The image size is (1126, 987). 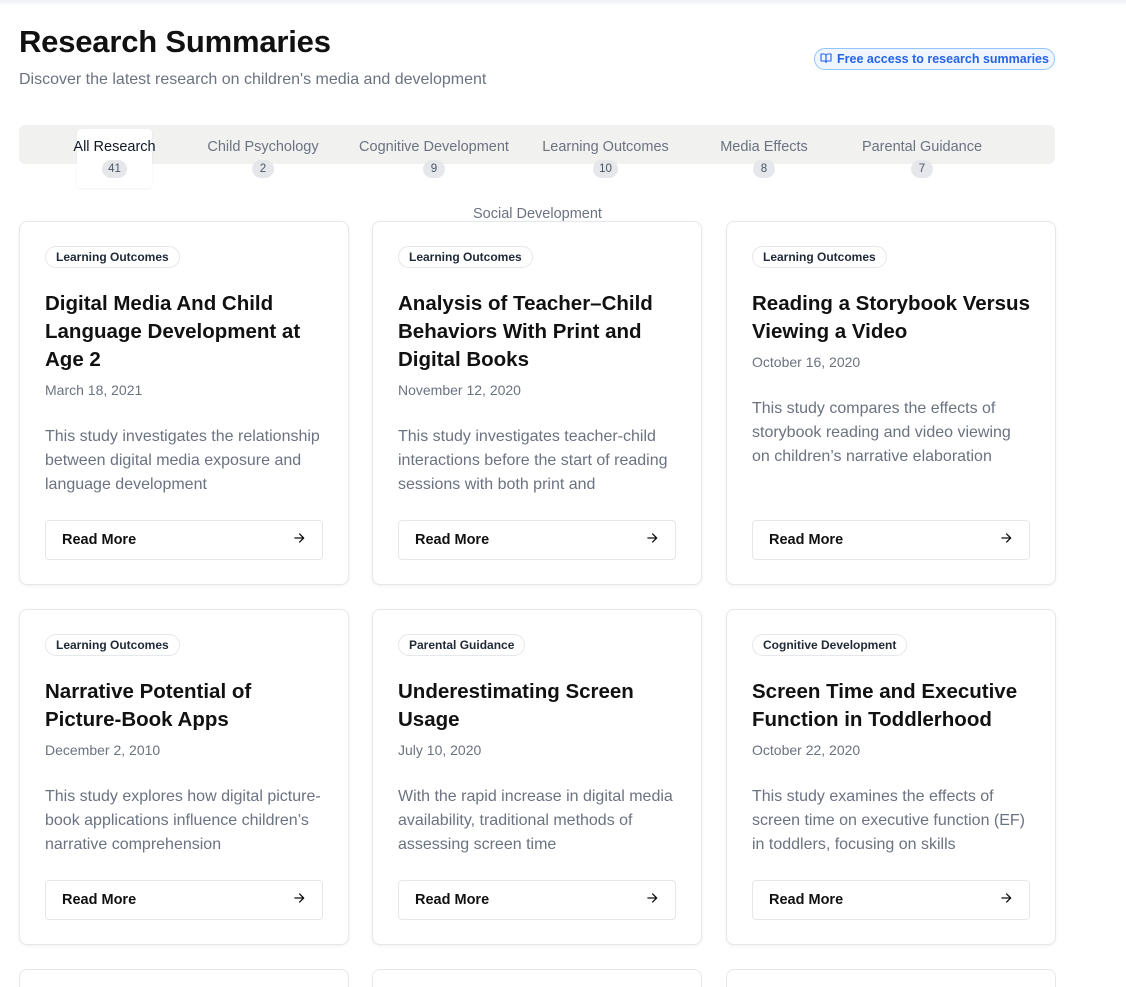 What do you see at coordinates (440, 750) in the screenshot?
I see `card-date: July 10, 2020` at bounding box center [440, 750].